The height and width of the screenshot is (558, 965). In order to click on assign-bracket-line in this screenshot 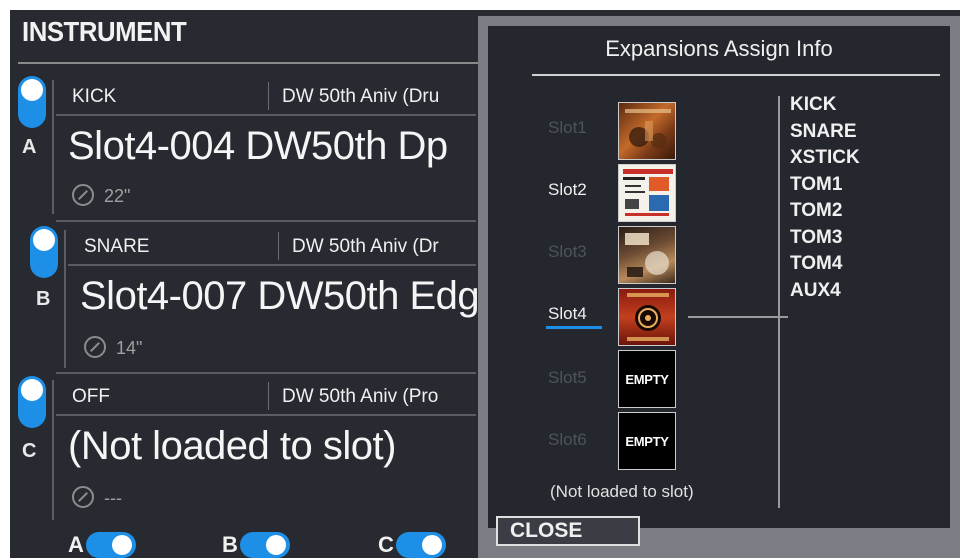, I will do `click(779, 302)`.